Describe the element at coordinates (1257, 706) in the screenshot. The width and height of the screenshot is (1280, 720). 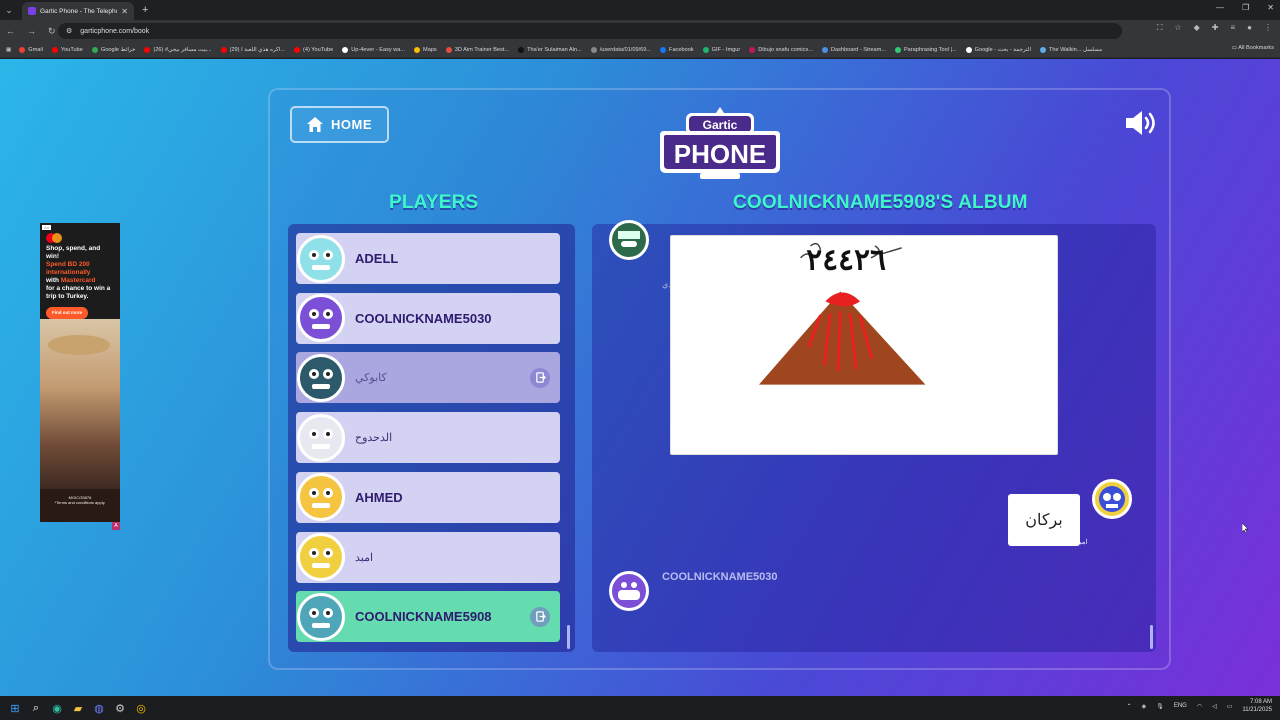
I see `clock: 7:08 AM 11/21/2025` at that location.